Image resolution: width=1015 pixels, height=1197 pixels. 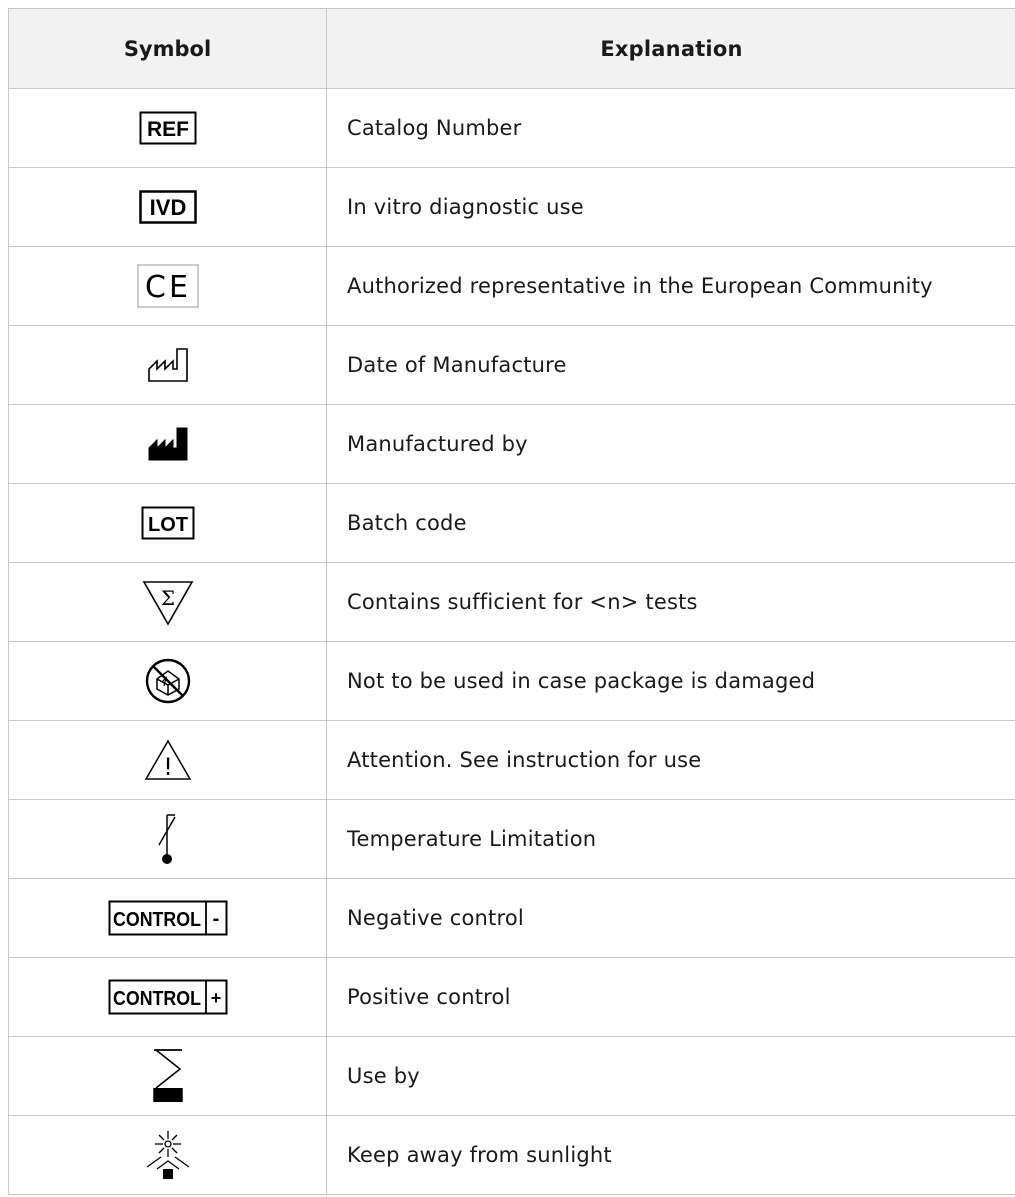 What do you see at coordinates (407, 523) in the screenshot?
I see `explanation-text: Batch code` at bounding box center [407, 523].